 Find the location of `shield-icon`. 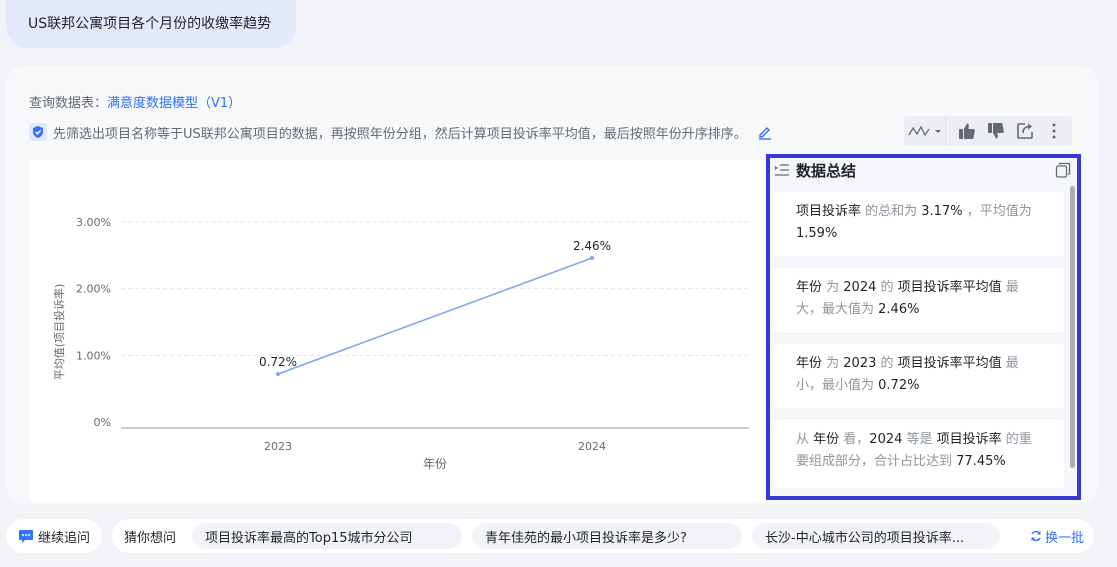

shield-icon is located at coordinates (38, 132).